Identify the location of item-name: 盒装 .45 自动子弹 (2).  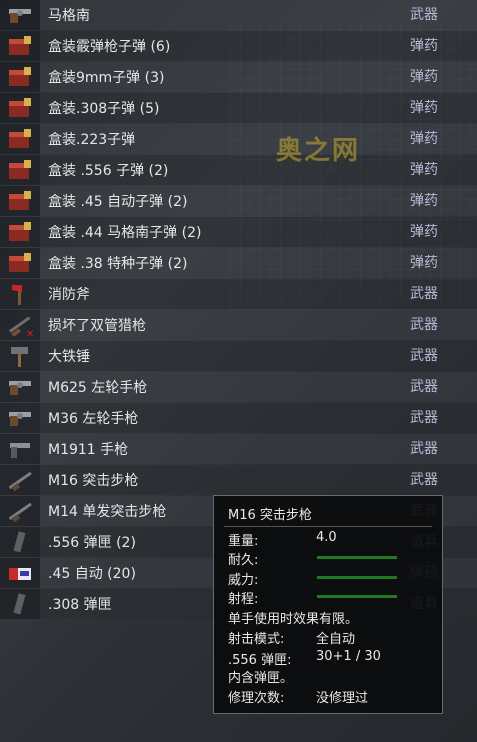
(118, 202).